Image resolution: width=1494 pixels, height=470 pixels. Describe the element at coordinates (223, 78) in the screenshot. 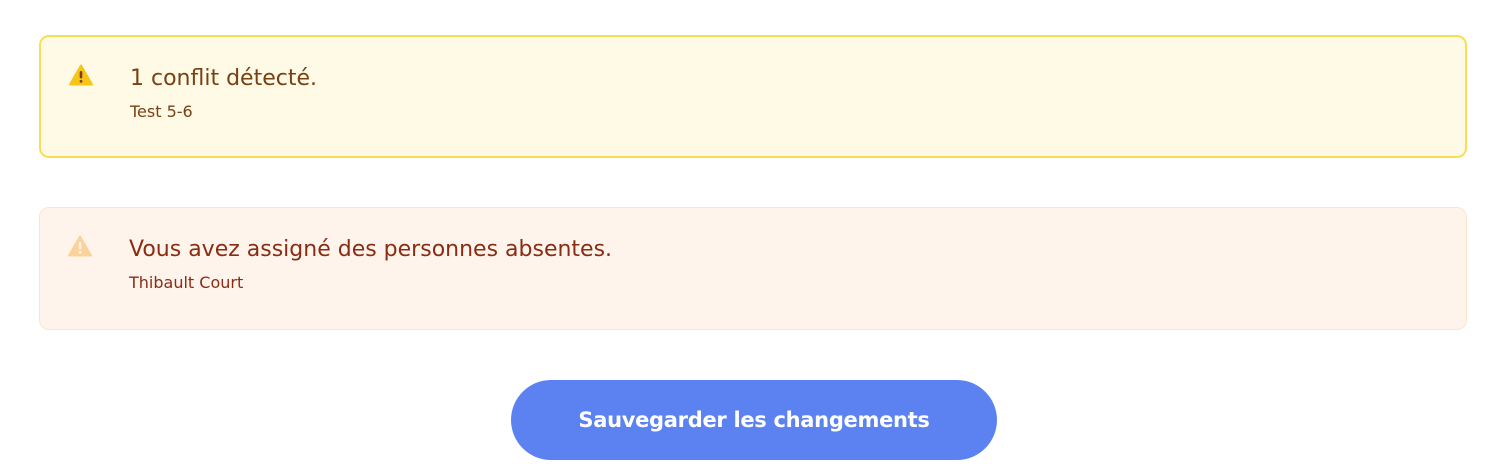

I see `conflict-alert-title: 1 conflit détecté.` at that location.